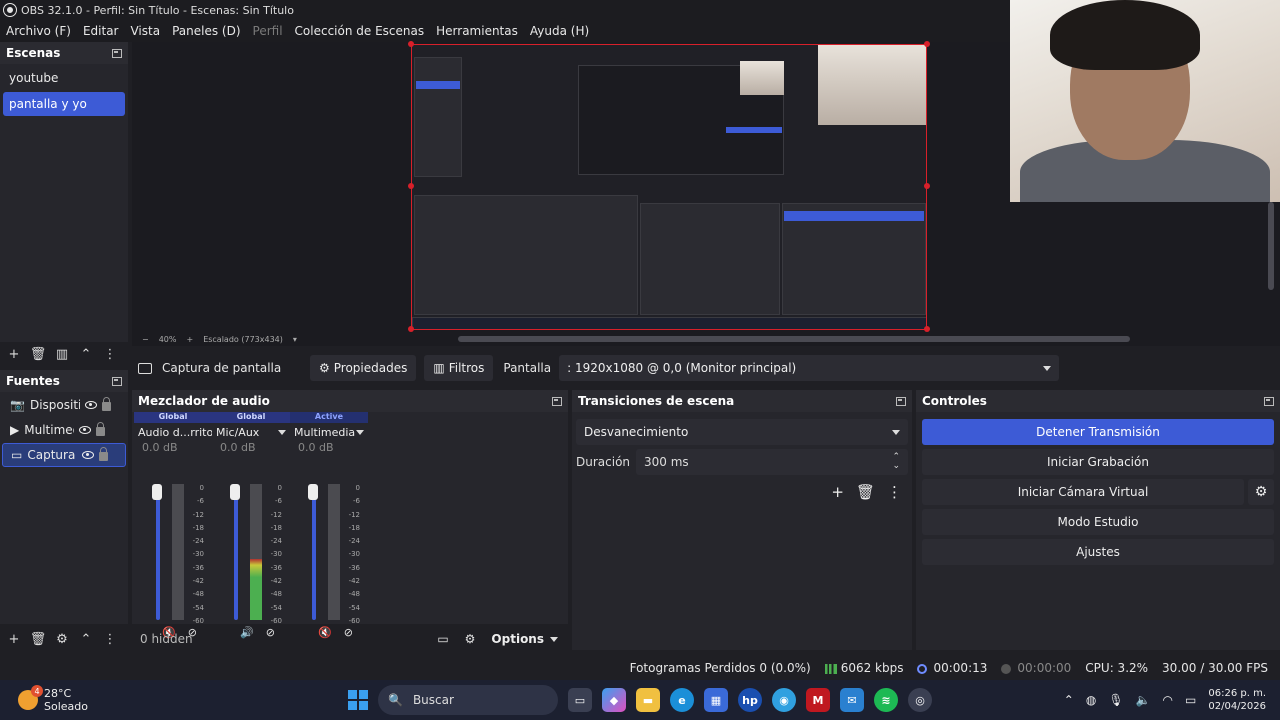  What do you see at coordinates (62, 639) in the screenshot?
I see `source-properties-button: ⚙` at bounding box center [62, 639].